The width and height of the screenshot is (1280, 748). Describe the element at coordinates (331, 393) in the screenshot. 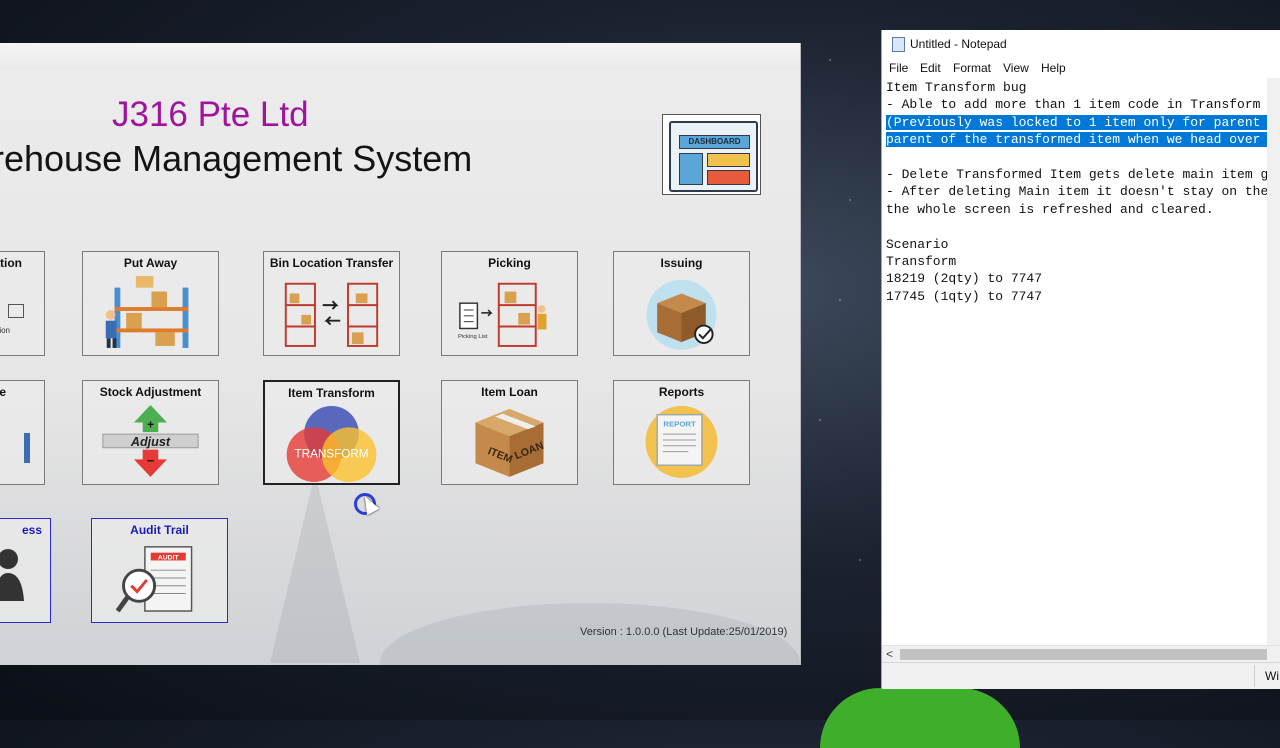

I see `item-transform-label: Item Transform` at that location.